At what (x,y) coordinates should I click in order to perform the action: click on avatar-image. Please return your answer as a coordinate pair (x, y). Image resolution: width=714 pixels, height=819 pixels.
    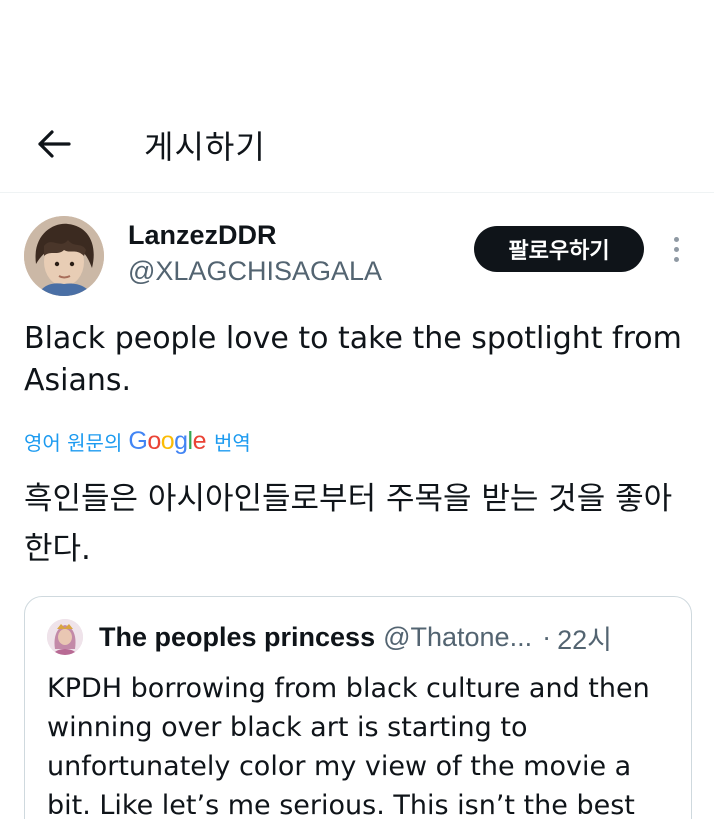
    Looking at the image, I should click on (64, 256).